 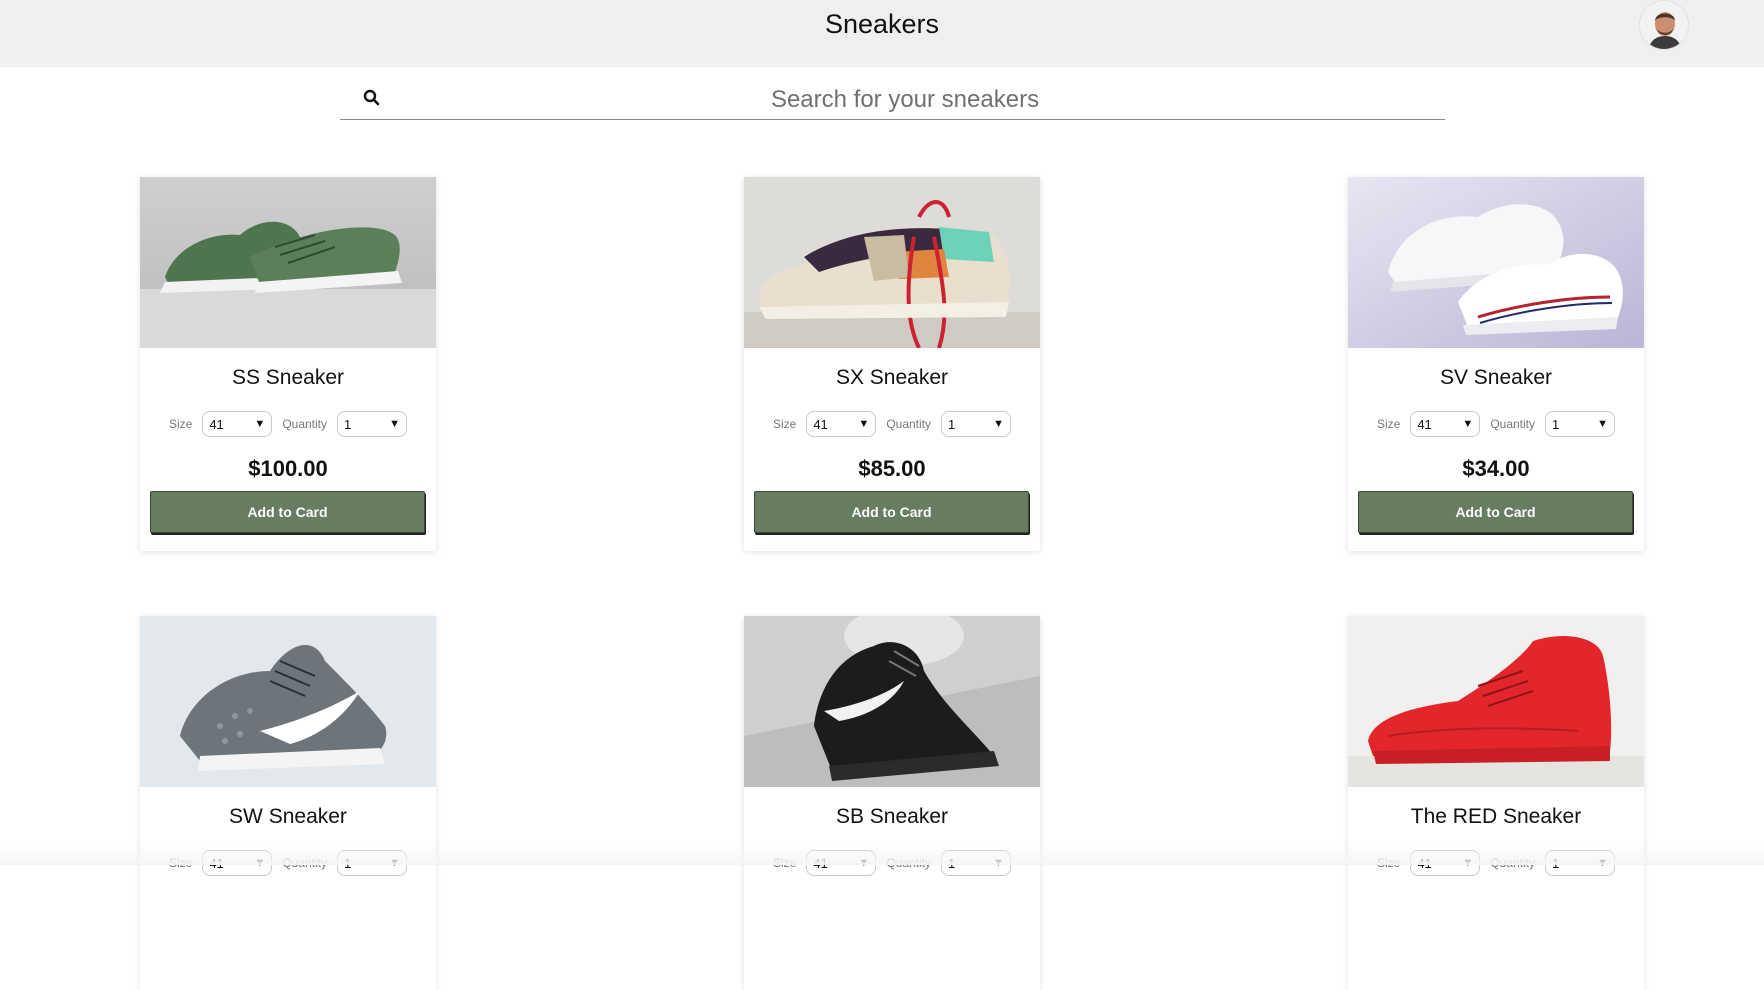 I want to click on search-icon, so click(x=372, y=98).